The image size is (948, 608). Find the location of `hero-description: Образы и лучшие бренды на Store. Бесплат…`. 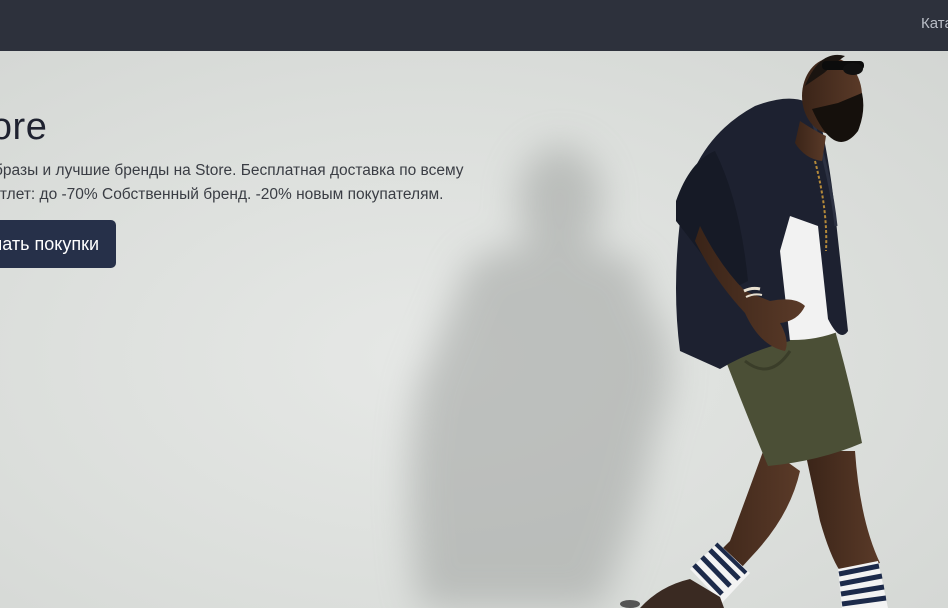

hero-description: Образы и лучшие бренды на Store. Бесплат… is located at coordinates (251, 183).